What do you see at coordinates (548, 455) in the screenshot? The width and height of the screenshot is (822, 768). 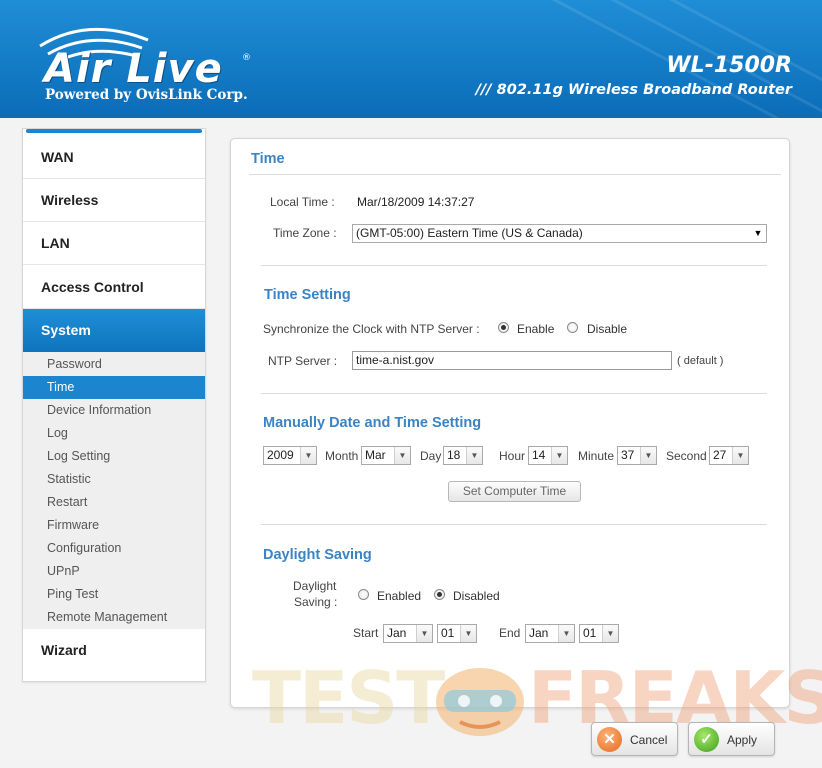 I see `hour-select: 14 ▼` at bounding box center [548, 455].